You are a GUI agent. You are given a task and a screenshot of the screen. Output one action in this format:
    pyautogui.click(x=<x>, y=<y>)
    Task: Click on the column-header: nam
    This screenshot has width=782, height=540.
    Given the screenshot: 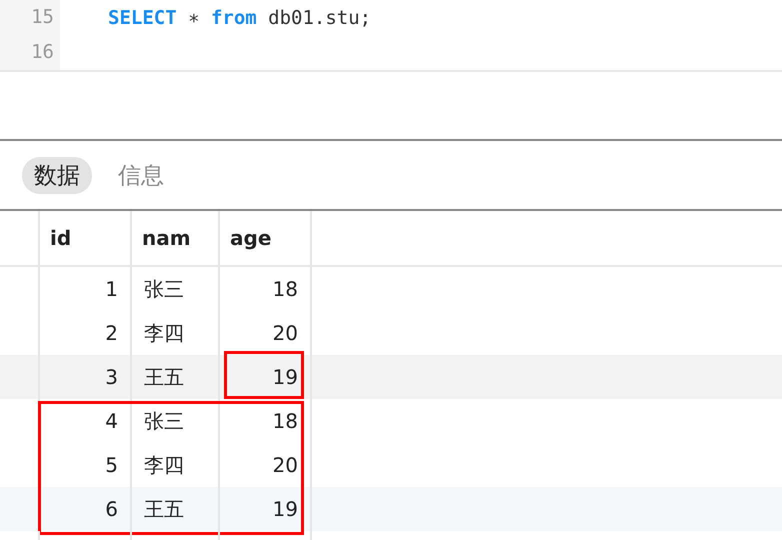 What is the action you would take?
    pyautogui.click(x=174, y=238)
    